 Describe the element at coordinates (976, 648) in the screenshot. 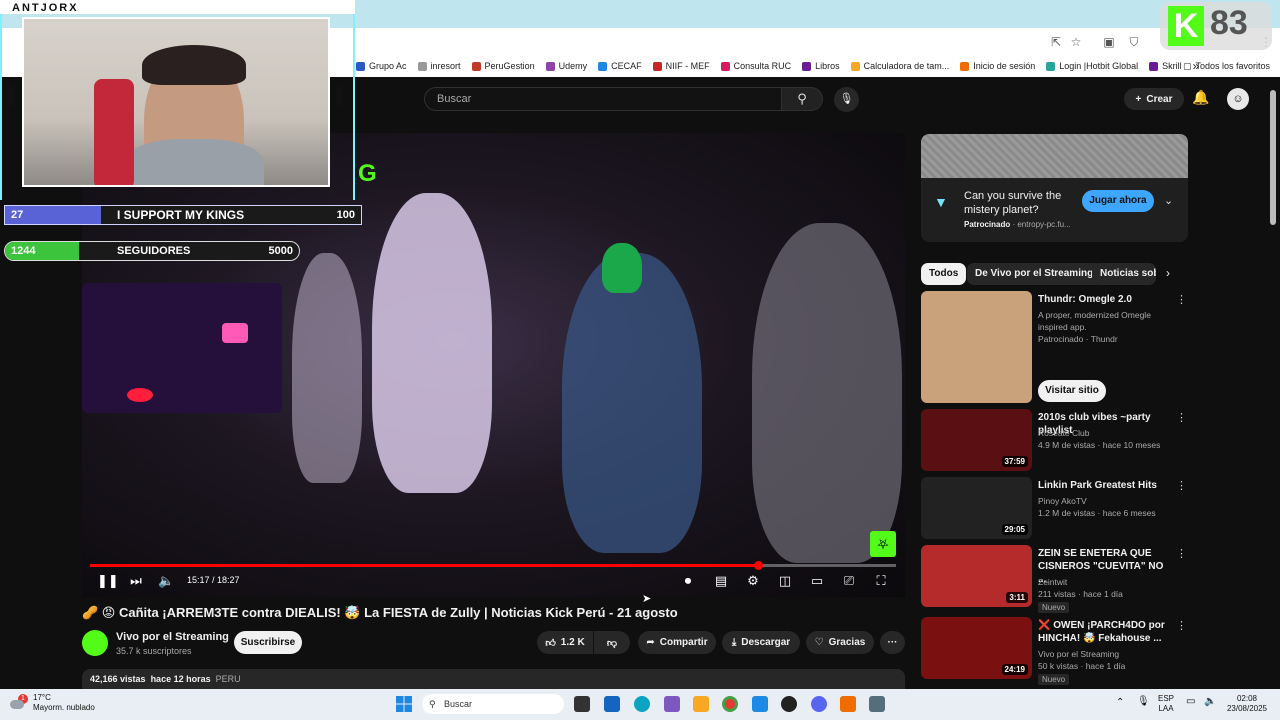

I see `recommendation-thumbnail: 24:19` at that location.